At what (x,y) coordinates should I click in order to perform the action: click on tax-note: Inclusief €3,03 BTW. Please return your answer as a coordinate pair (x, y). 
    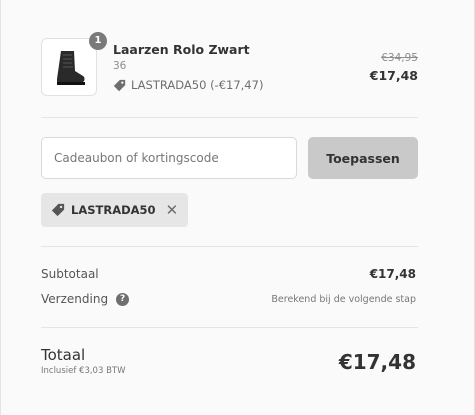
    Looking at the image, I should click on (83, 371).